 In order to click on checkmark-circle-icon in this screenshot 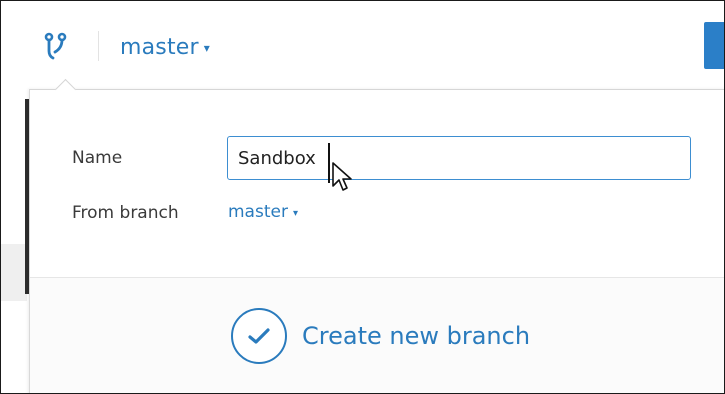, I will do `click(259, 336)`.